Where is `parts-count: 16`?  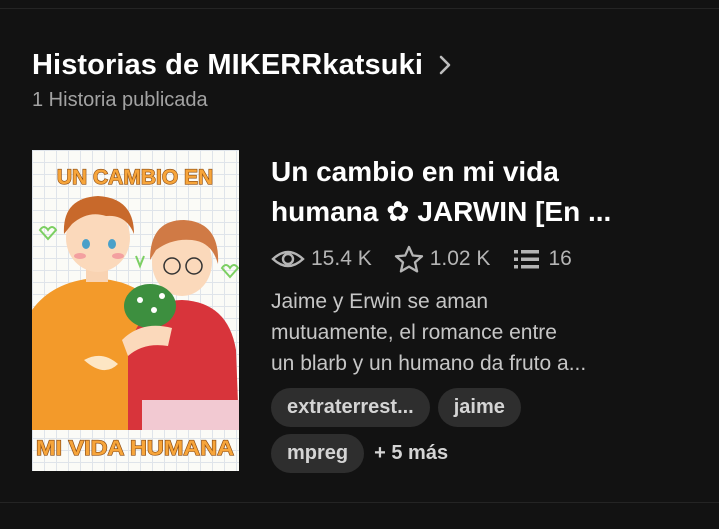
parts-count: 16 is located at coordinates (560, 258).